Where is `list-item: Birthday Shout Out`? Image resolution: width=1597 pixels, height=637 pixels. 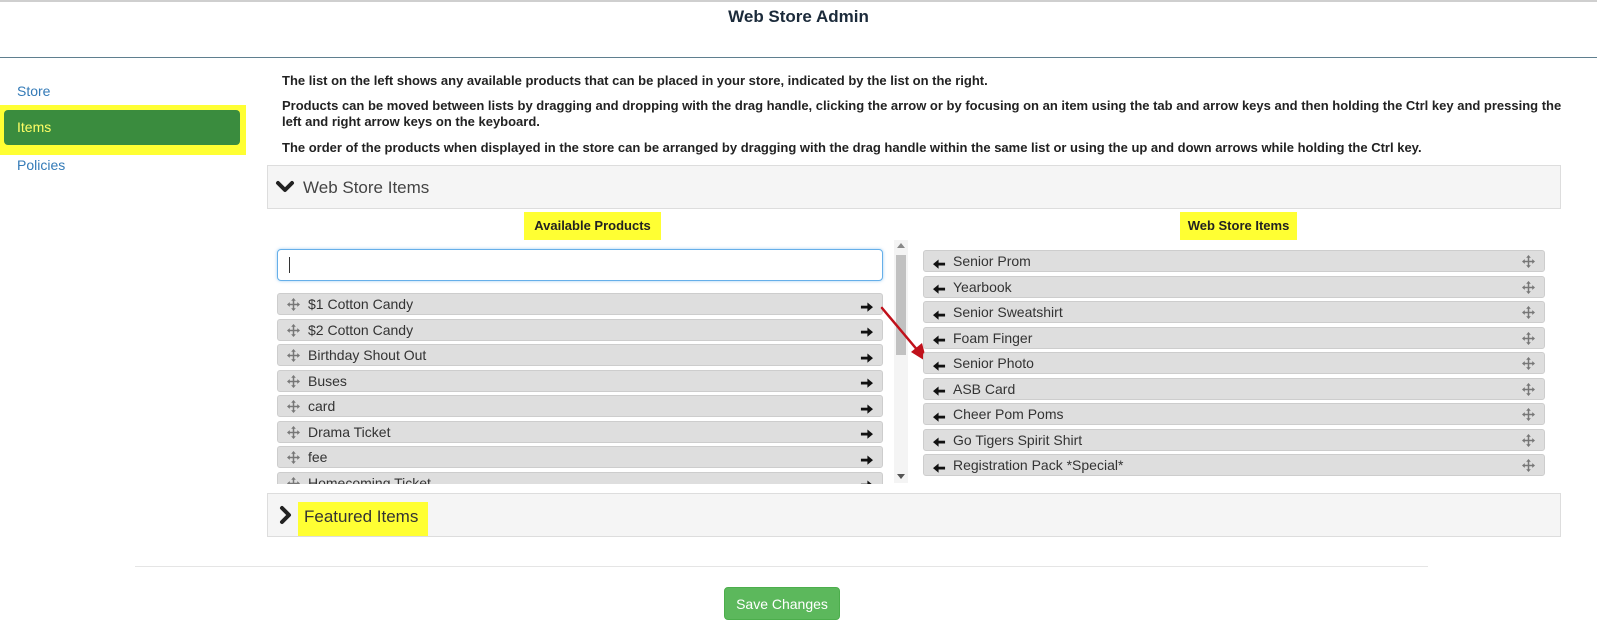 list-item: Birthday Shout Out is located at coordinates (580, 355).